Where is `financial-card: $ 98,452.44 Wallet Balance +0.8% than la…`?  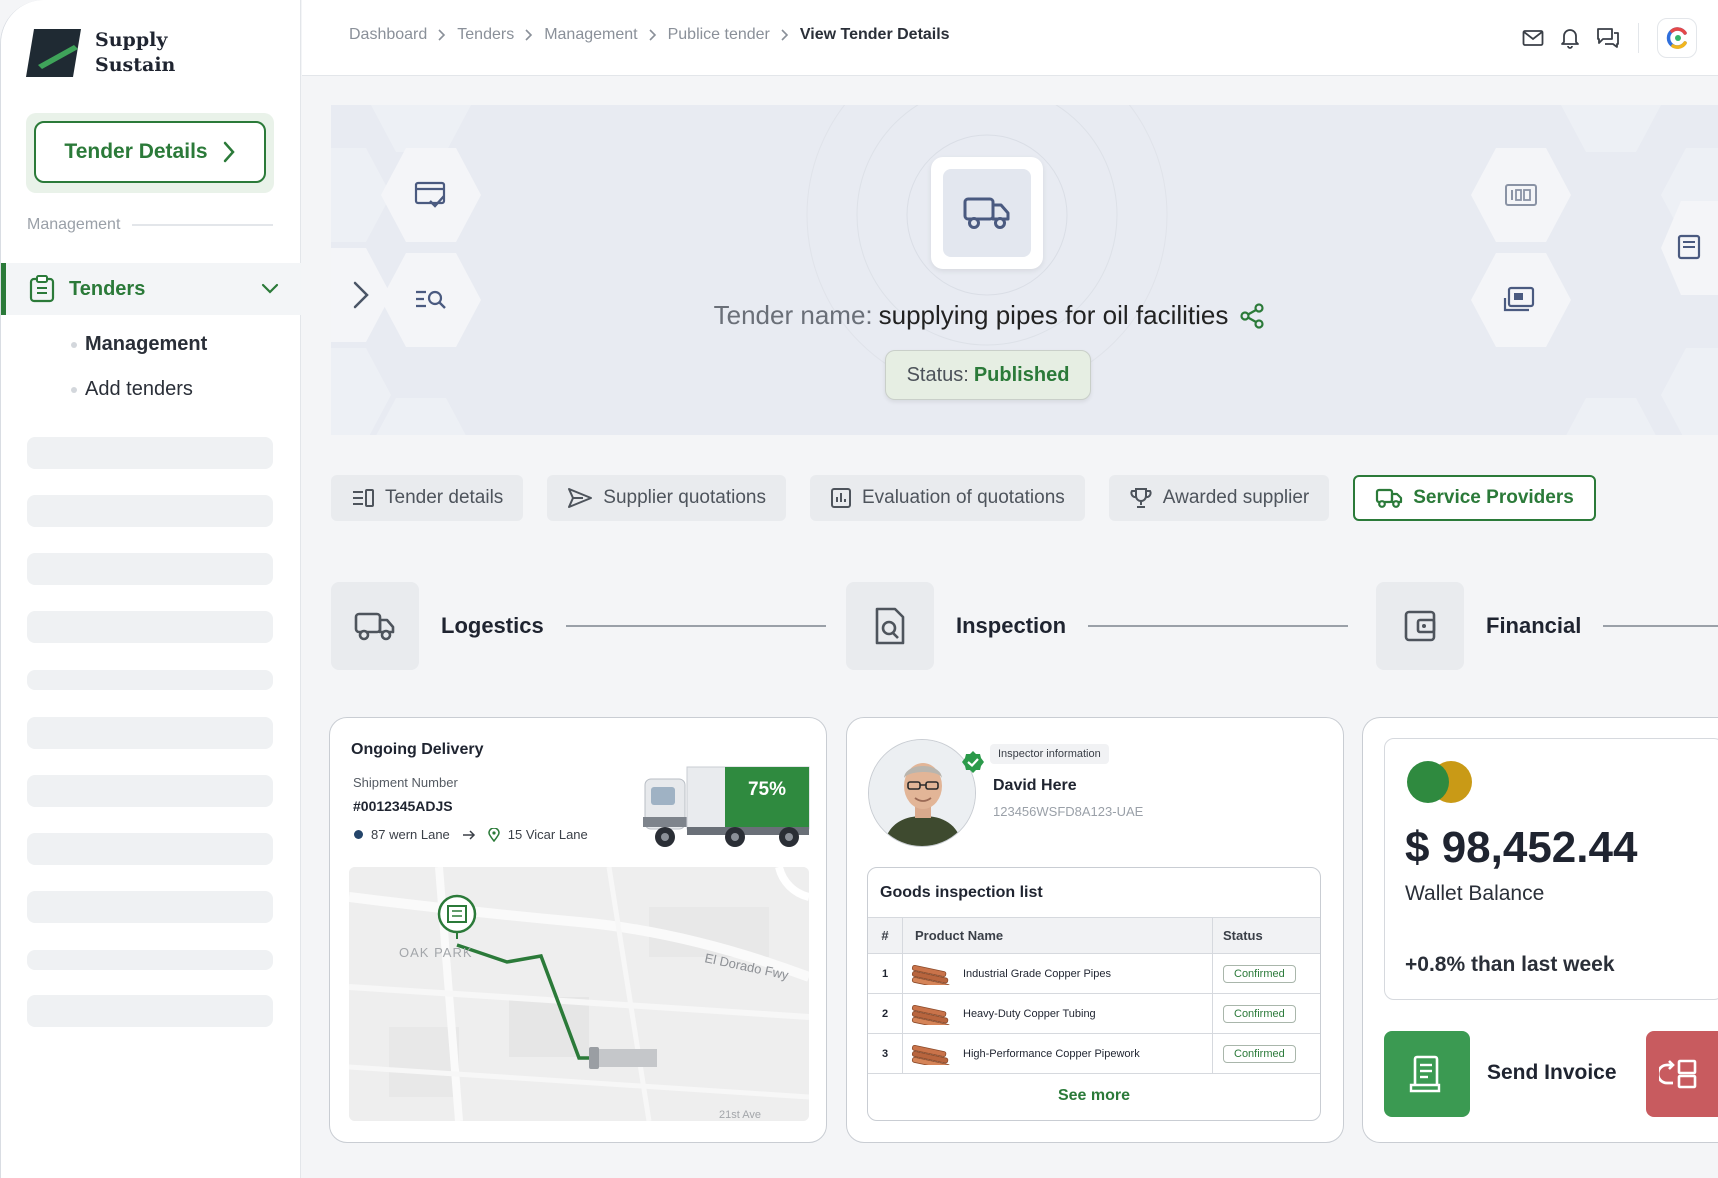 financial-card: $ 98,452.44 Wallet Balance +0.8% than la… is located at coordinates (1540, 930).